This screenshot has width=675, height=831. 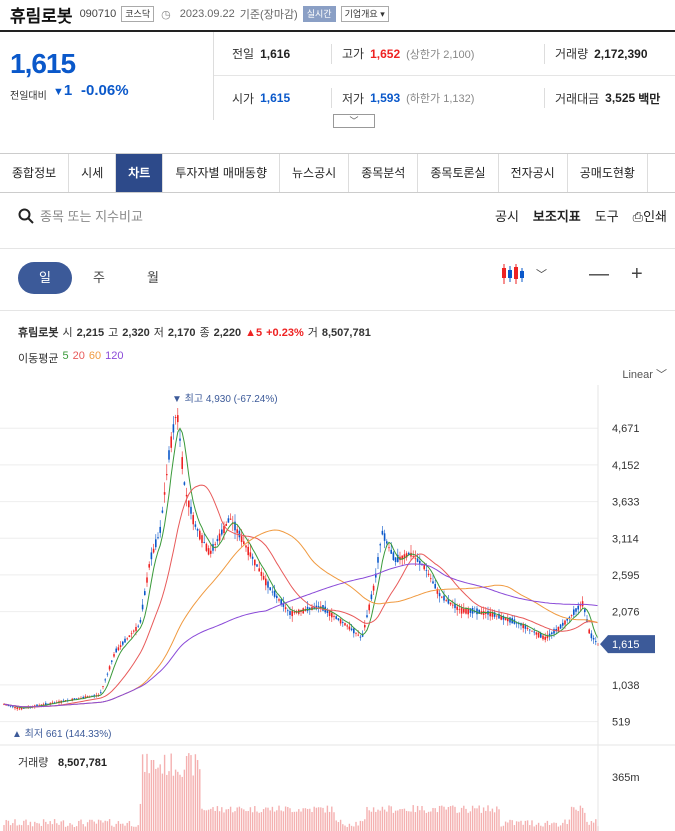 I want to click on low-value: 1,593, so click(x=385, y=98).